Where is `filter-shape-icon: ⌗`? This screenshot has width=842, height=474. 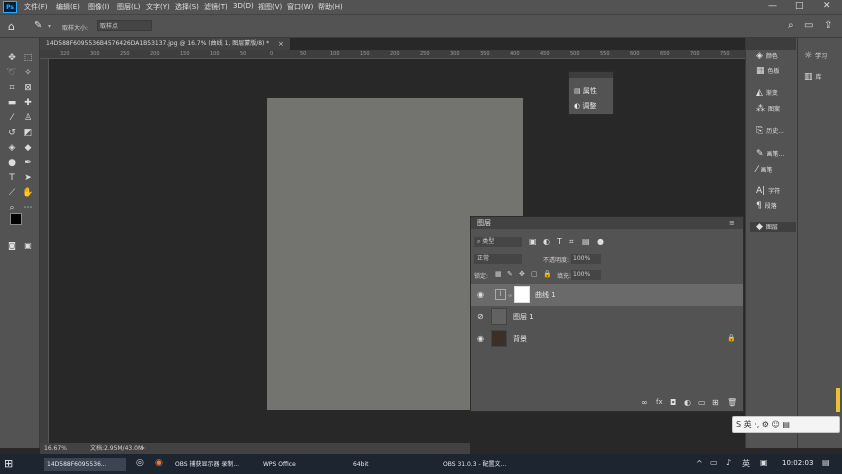
filter-shape-icon: ⌗ is located at coordinates (571, 242).